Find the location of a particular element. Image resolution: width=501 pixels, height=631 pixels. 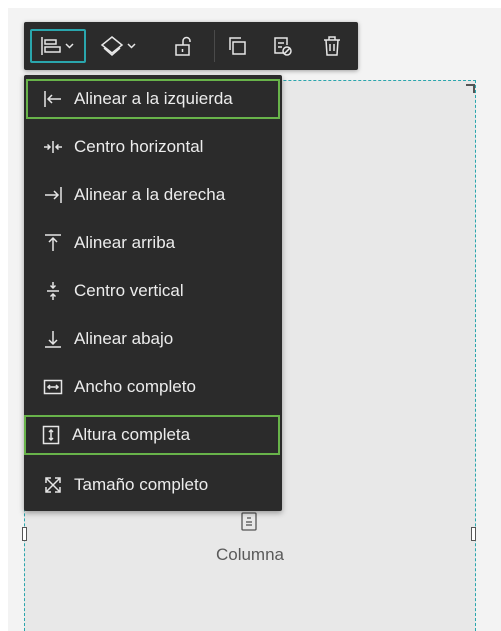

align-bottom-icon is located at coordinates (53, 339).